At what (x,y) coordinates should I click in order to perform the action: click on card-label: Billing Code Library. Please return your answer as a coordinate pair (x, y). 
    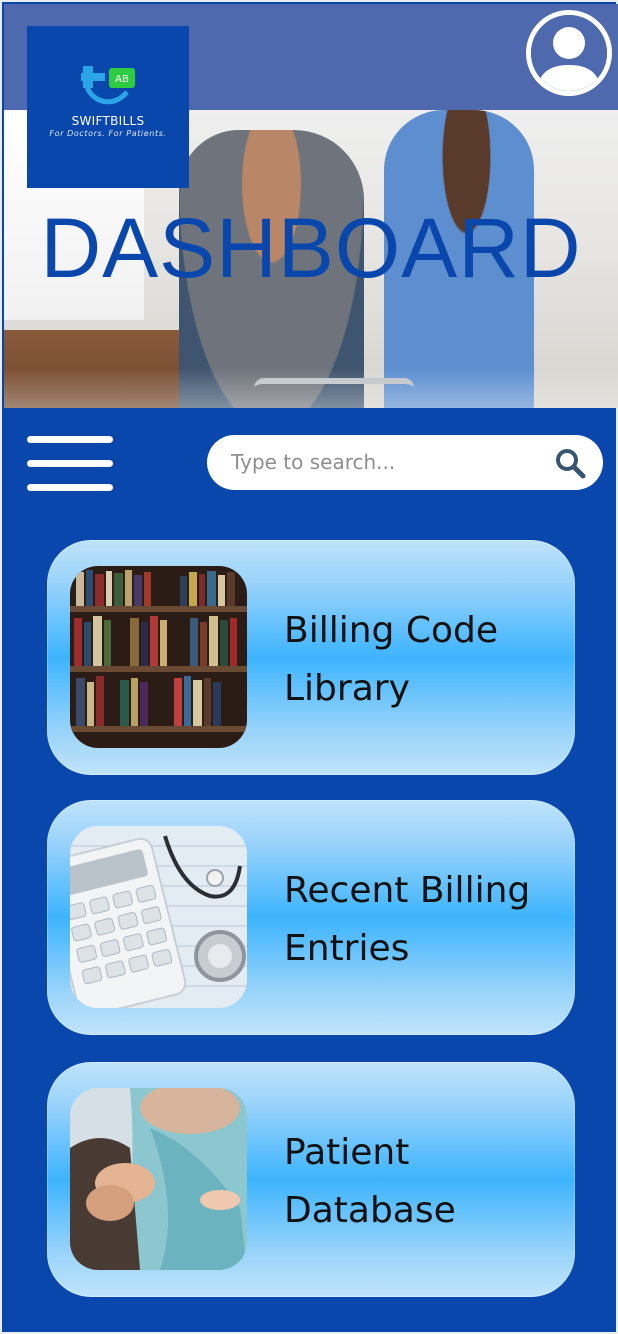
    Looking at the image, I should click on (391, 659).